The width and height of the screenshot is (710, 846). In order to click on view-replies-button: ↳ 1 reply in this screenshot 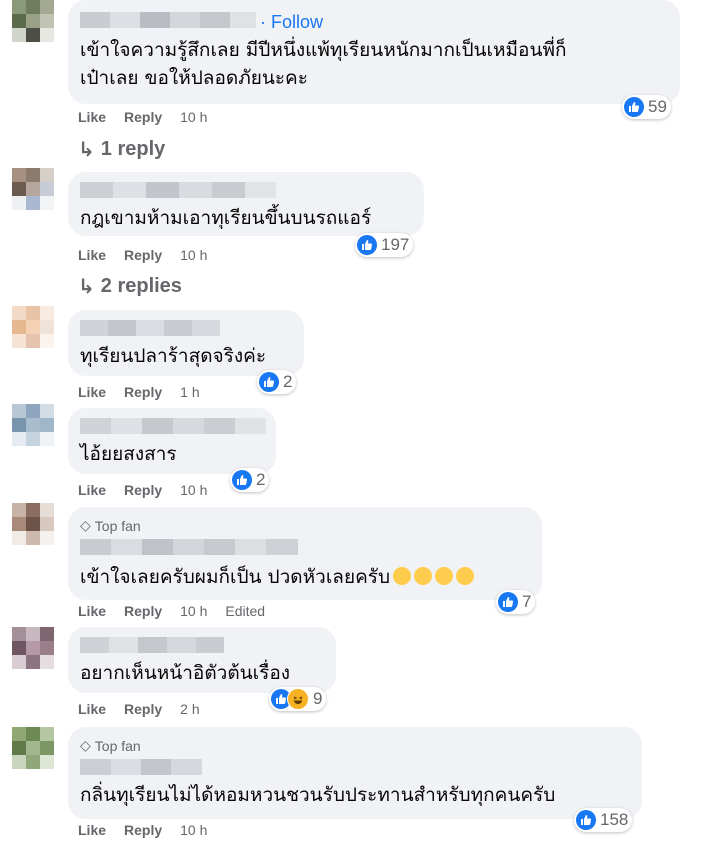, I will do `click(121, 149)`.